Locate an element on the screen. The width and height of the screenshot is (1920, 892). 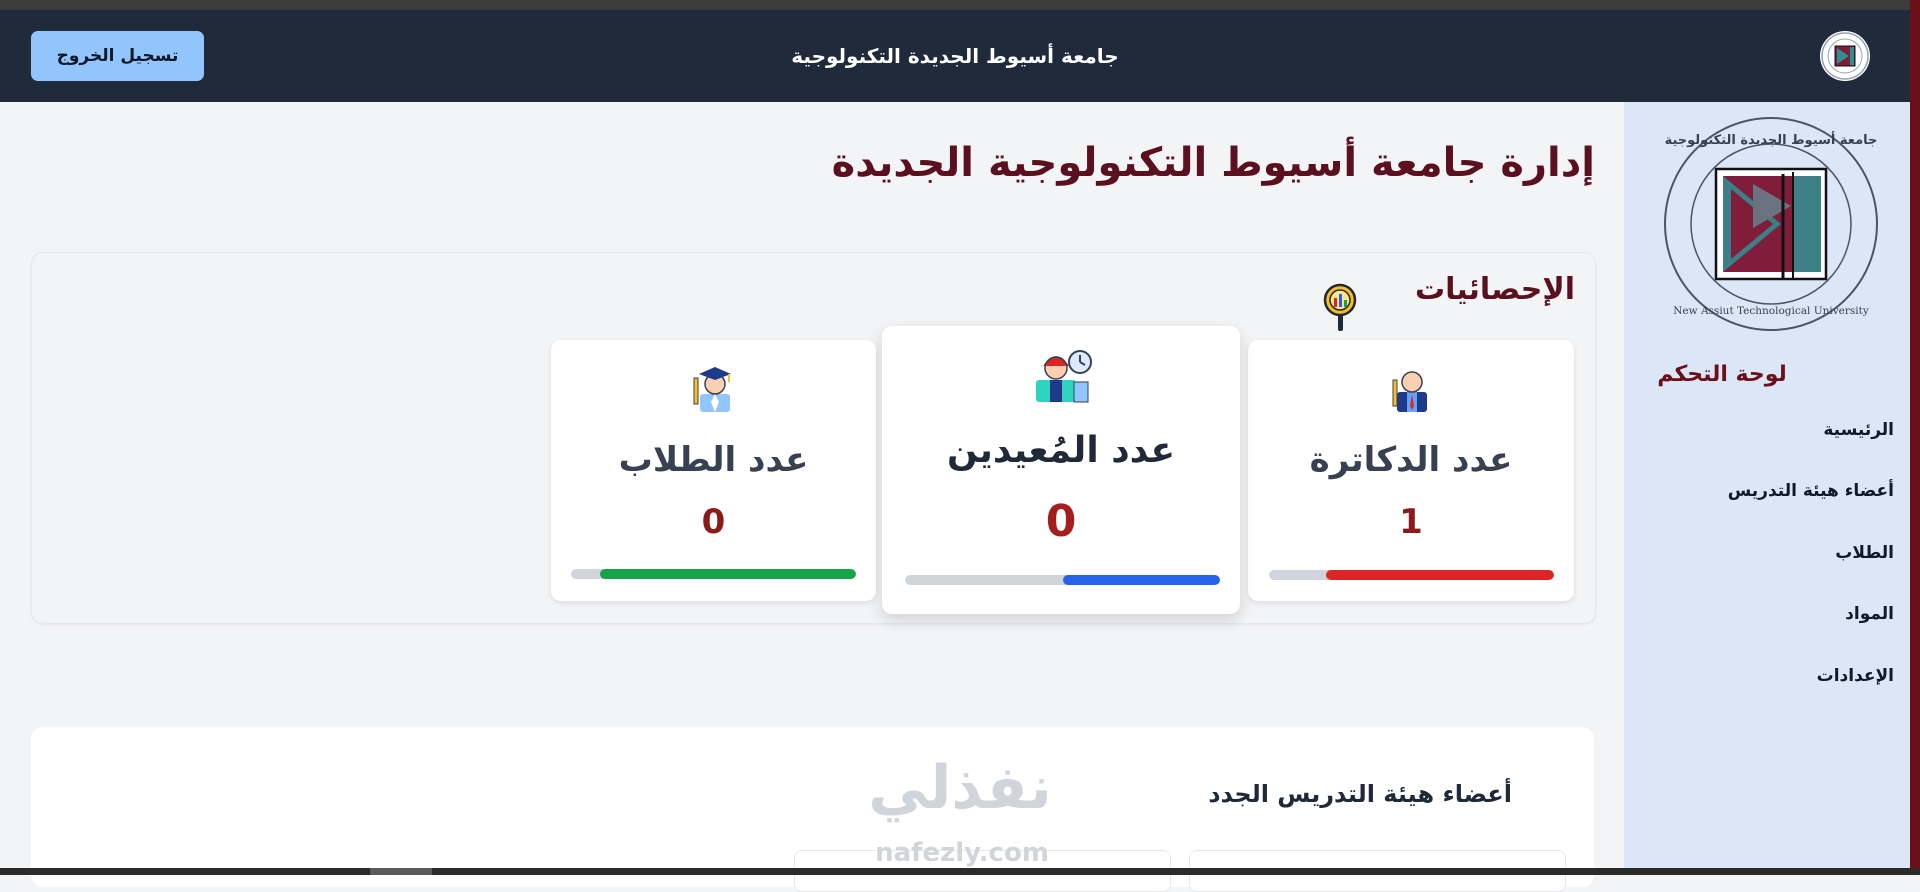
doctors-count: 1 is located at coordinates (1411, 522).